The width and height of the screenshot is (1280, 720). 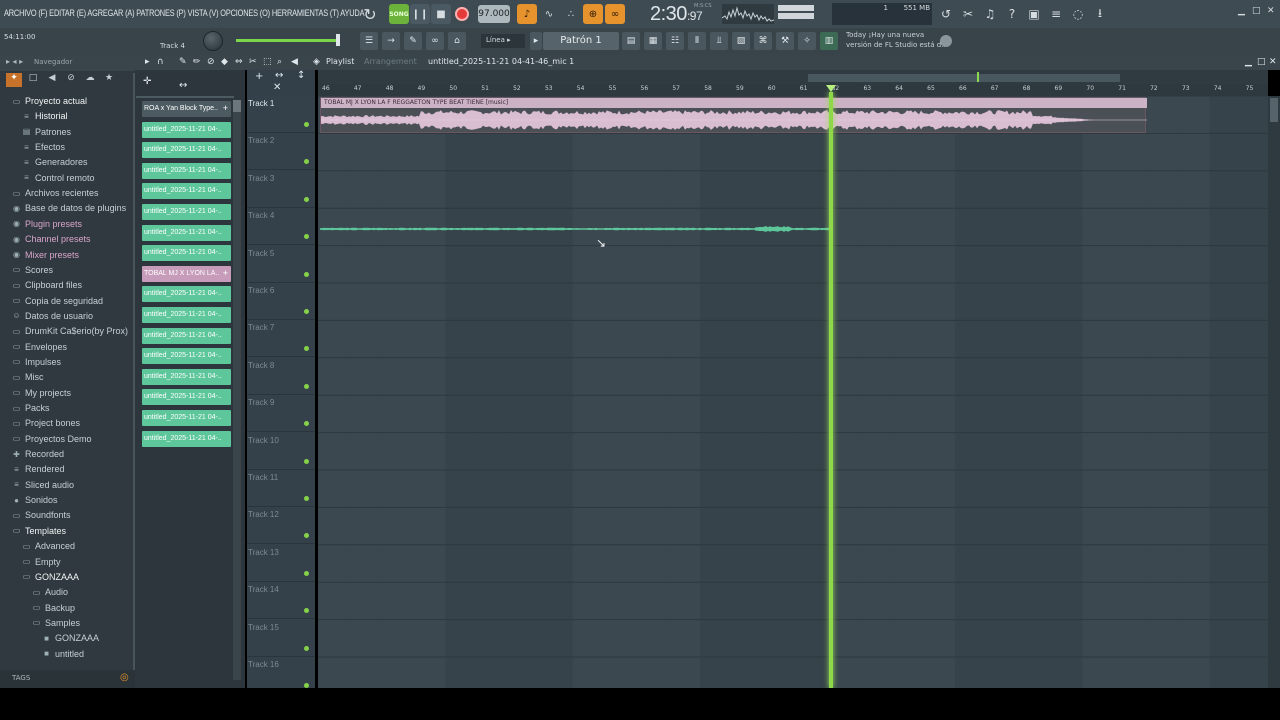 I want to click on track-header: Track 4, so click(x=281, y=227).